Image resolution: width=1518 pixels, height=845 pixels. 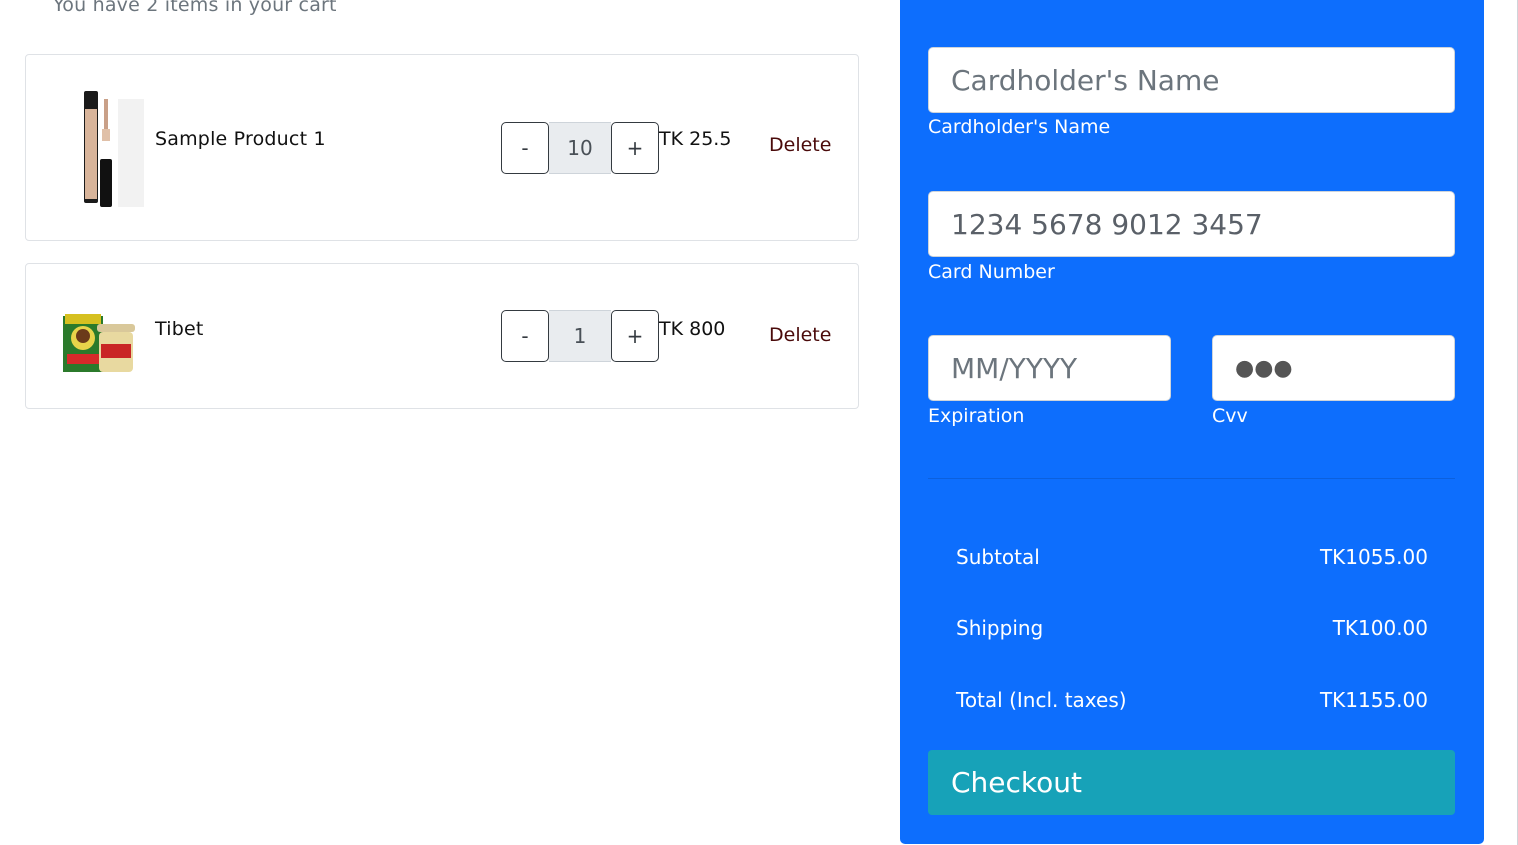 I want to click on quantity-value: 10, so click(x=580, y=148).